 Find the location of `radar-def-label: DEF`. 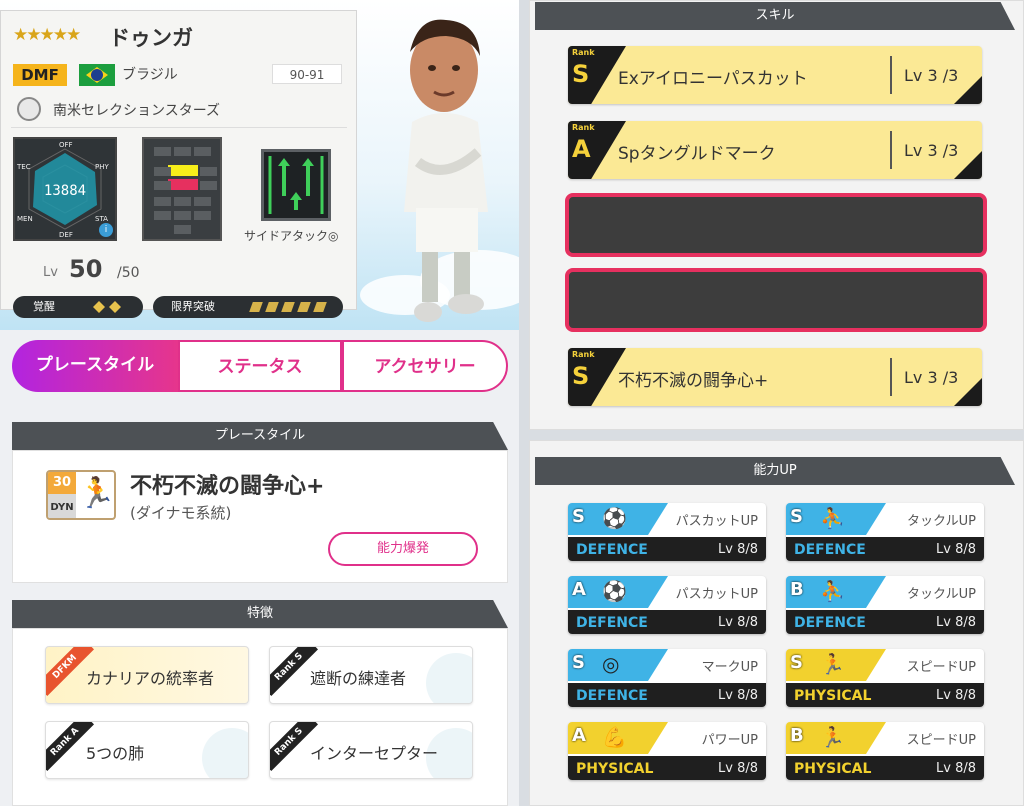

radar-def-label: DEF is located at coordinates (66, 235).